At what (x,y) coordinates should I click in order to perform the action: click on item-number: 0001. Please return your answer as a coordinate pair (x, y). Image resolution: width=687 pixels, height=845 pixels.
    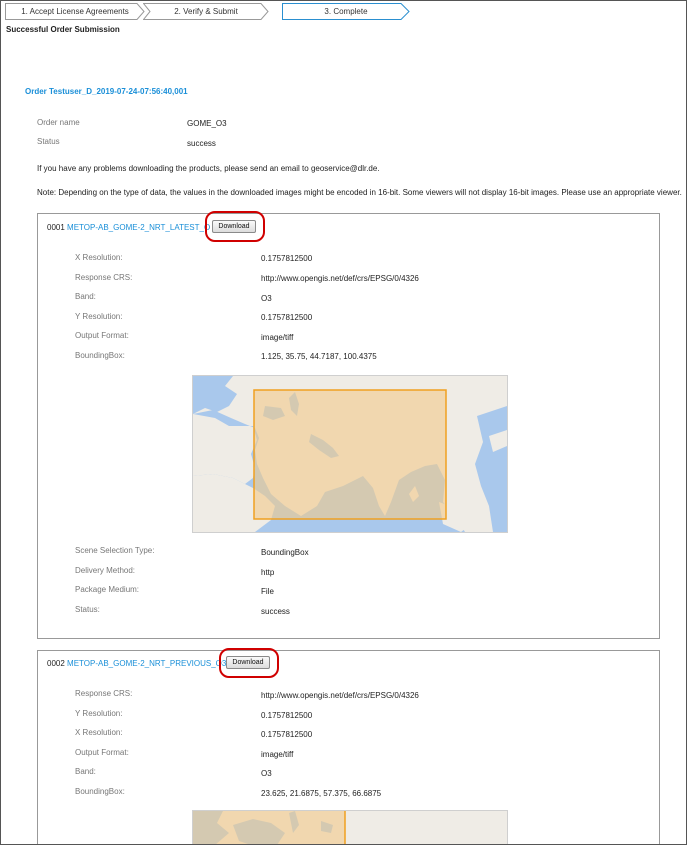
    Looking at the image, I should click on (56, 227).